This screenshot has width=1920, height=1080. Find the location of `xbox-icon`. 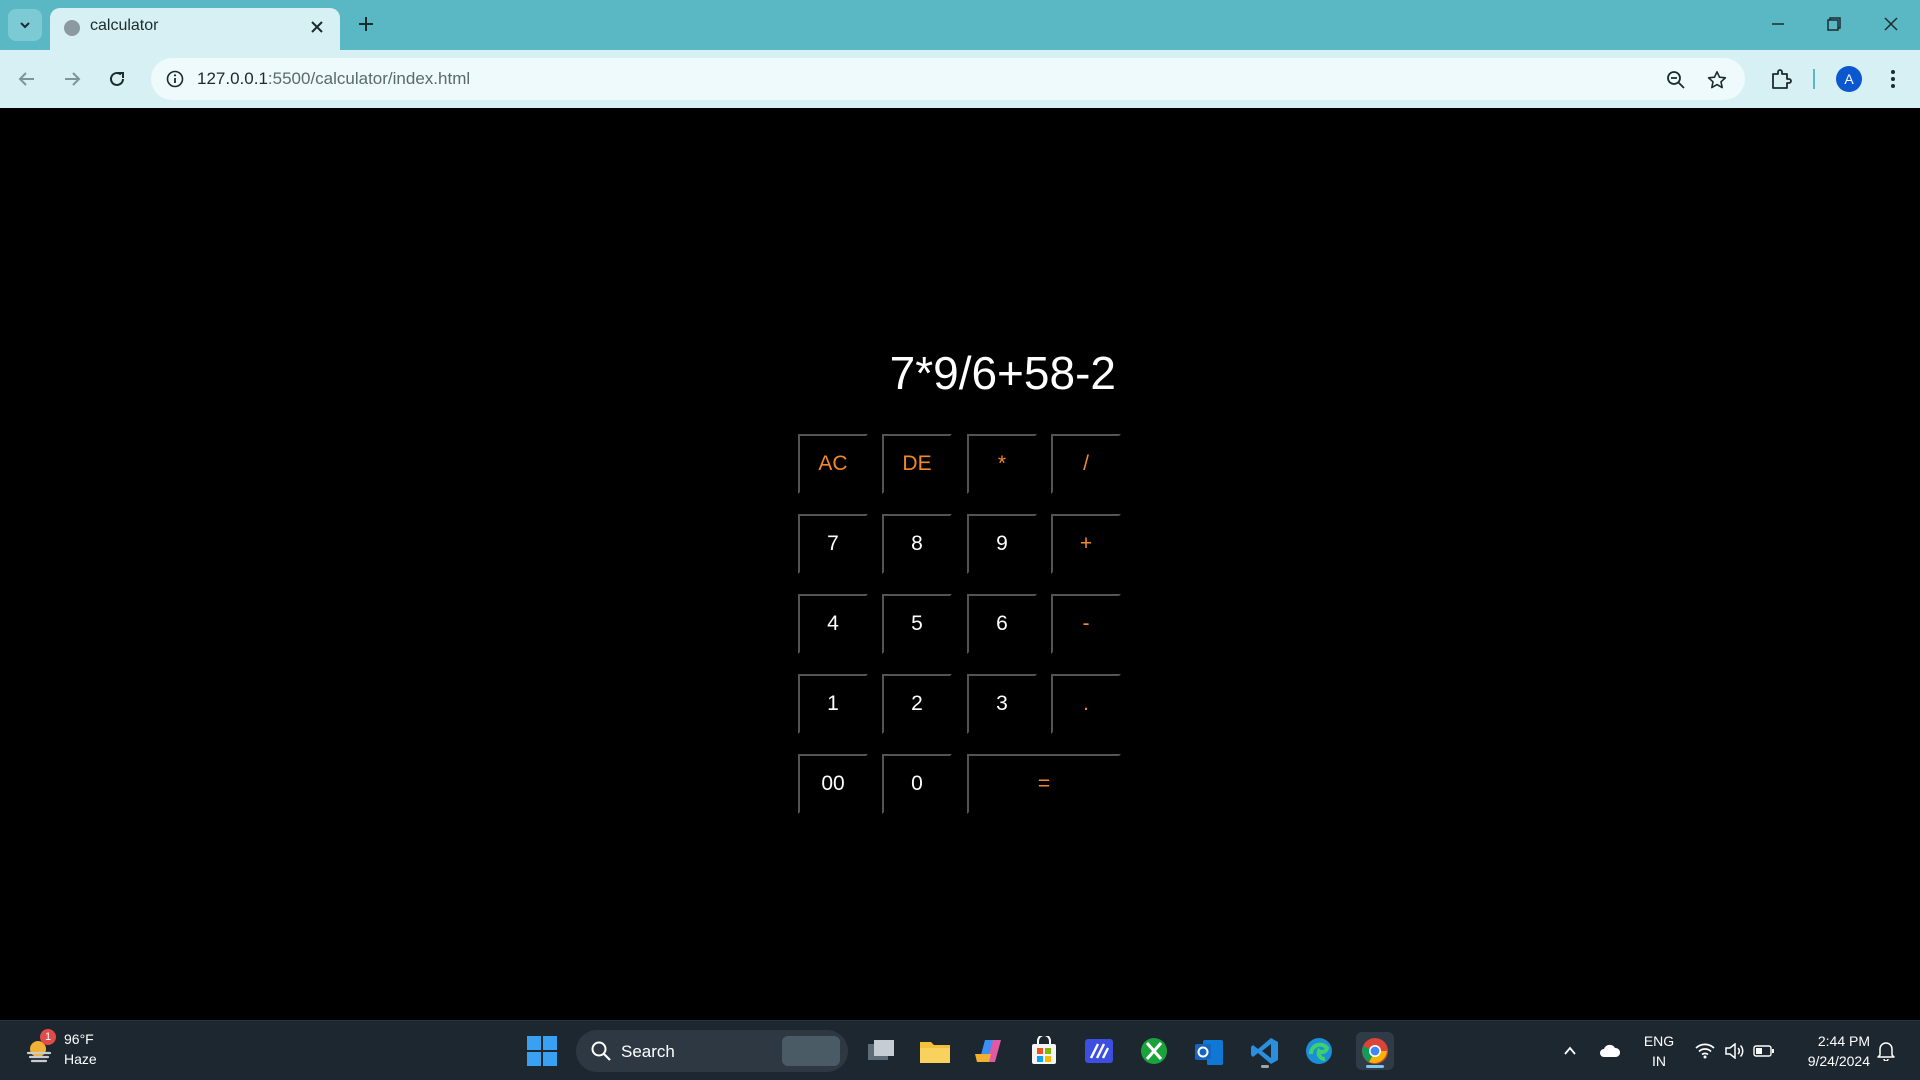

xbox-icon is located at coordinates (1154, 1051).